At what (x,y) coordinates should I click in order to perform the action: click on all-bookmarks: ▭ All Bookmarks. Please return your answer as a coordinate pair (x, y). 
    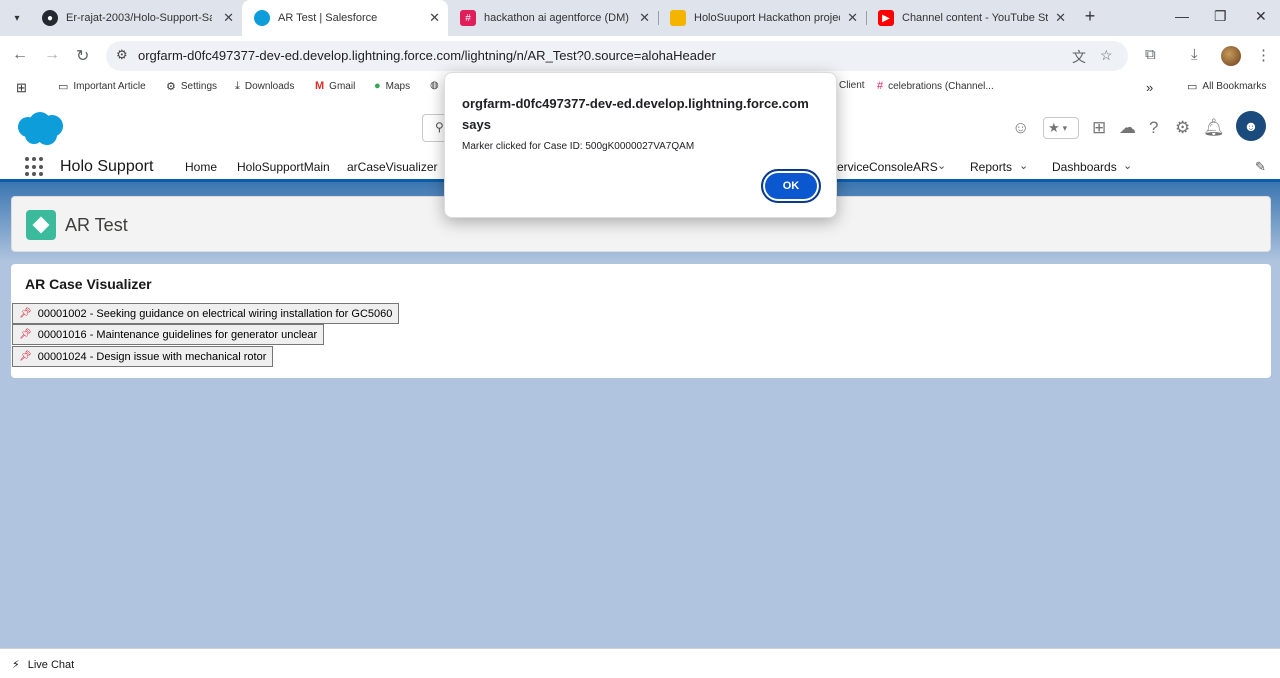
    Looking at the image, I should click on (1226, 86).